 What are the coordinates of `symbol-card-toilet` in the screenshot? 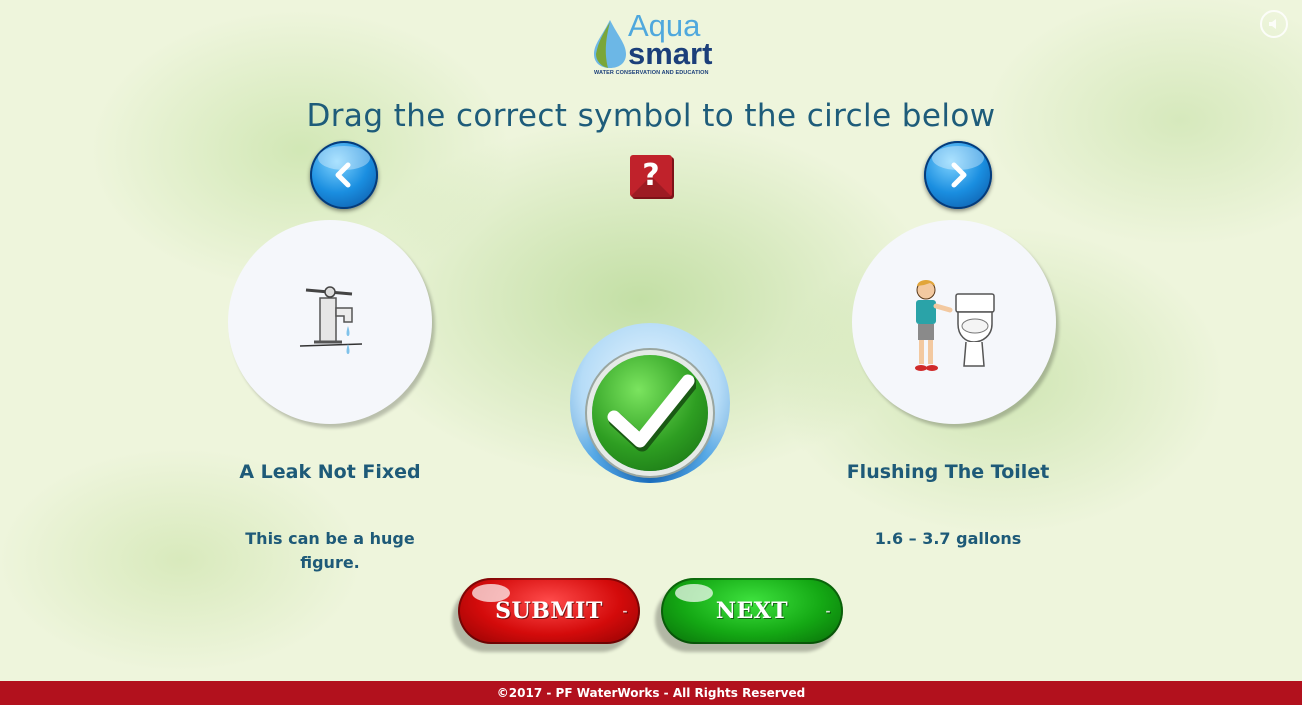 It's located at (954, 322).